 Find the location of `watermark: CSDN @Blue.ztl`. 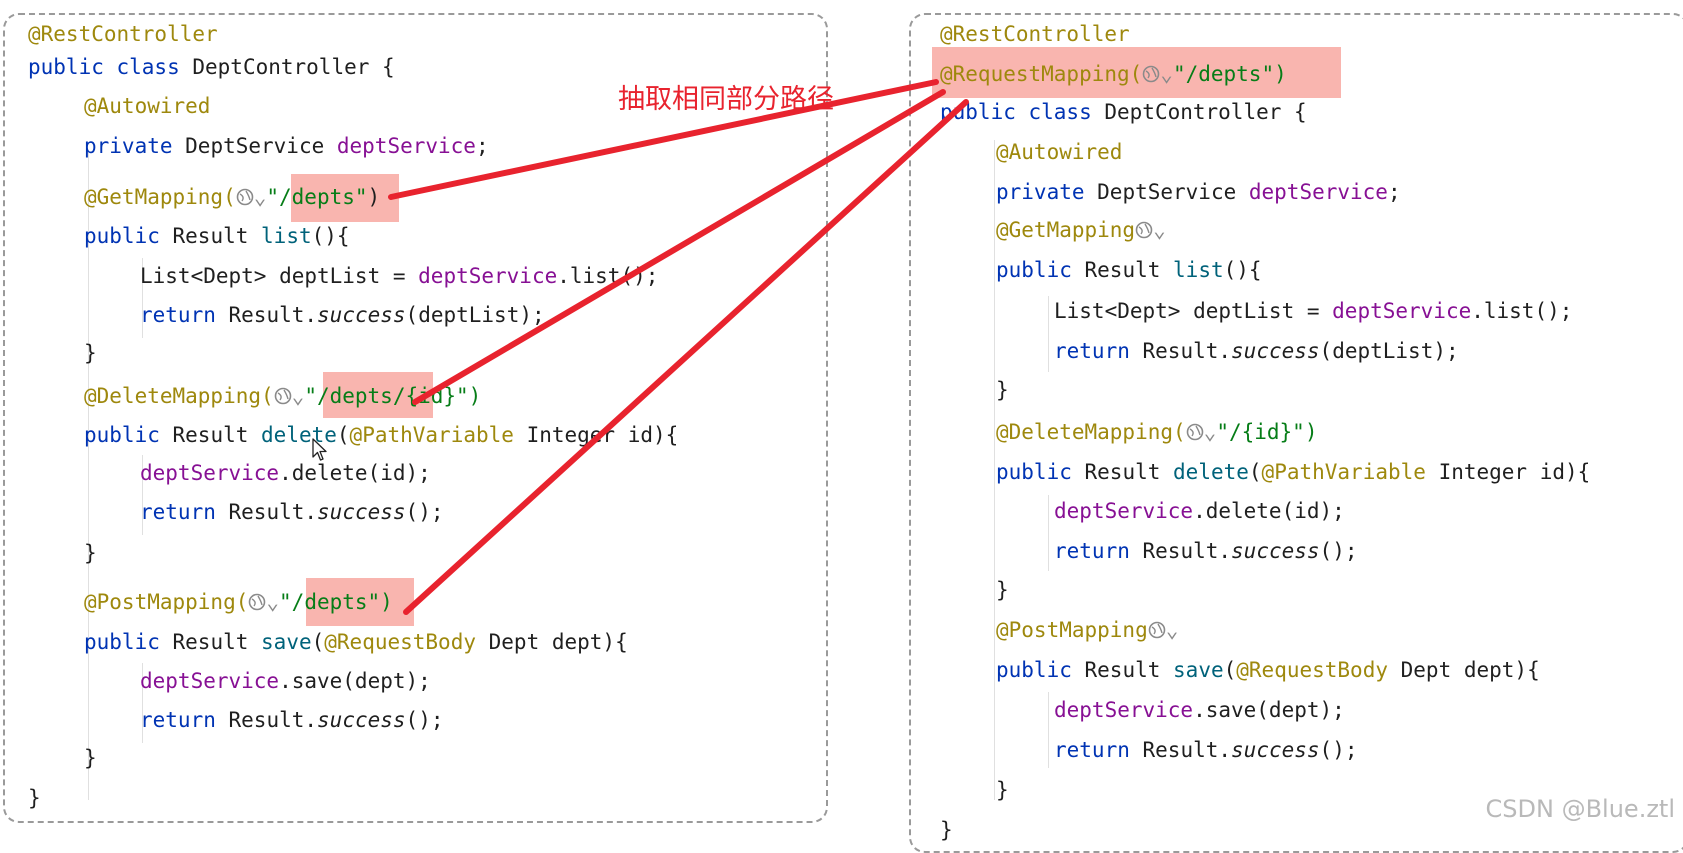

watermark: CSDN @Blue.ztl is located at coordinates (1580, 809).